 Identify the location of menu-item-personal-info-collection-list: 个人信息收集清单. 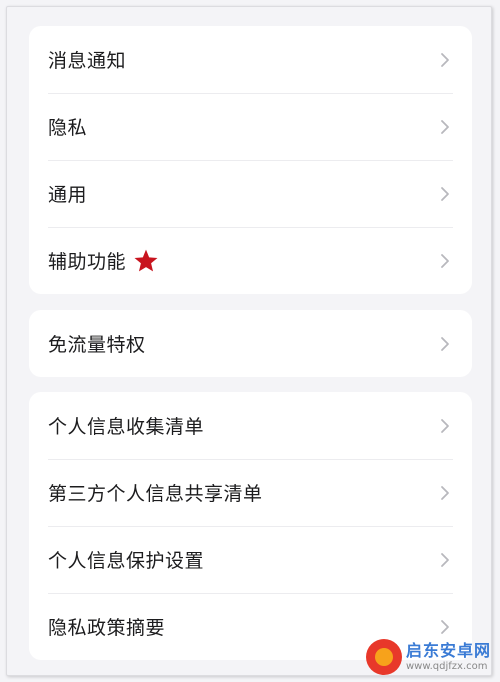
(250, 425).